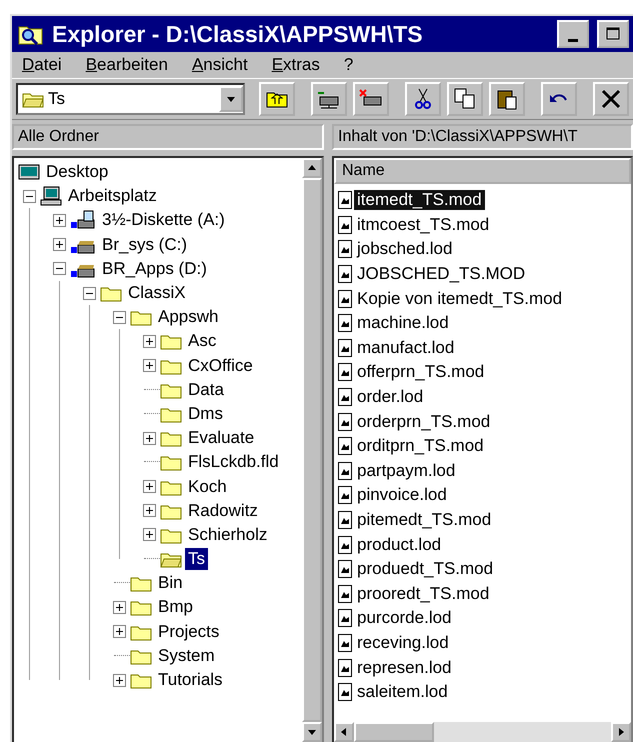  What do you see at coordinates (170, 583) in the screenshot?
I see `tree-item: Bin` at bounding box center [170, 583].